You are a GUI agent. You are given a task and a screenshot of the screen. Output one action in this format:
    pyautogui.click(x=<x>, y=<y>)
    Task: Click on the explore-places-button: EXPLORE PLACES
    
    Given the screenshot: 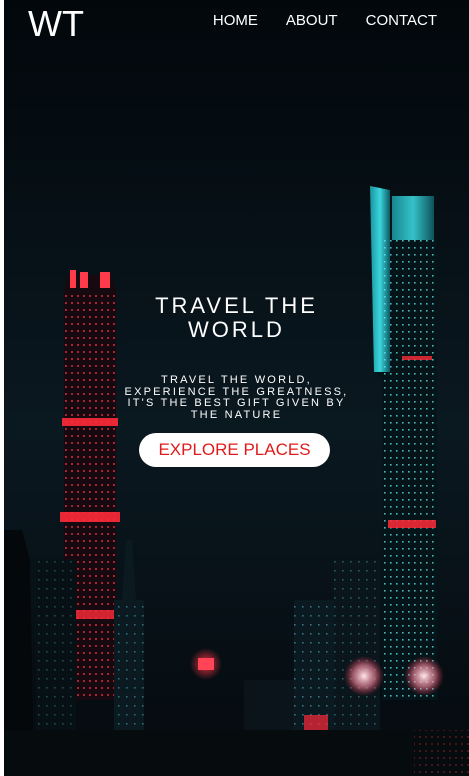 What is the action you would take?
    pyautogui.click(x=234, y=450)
    